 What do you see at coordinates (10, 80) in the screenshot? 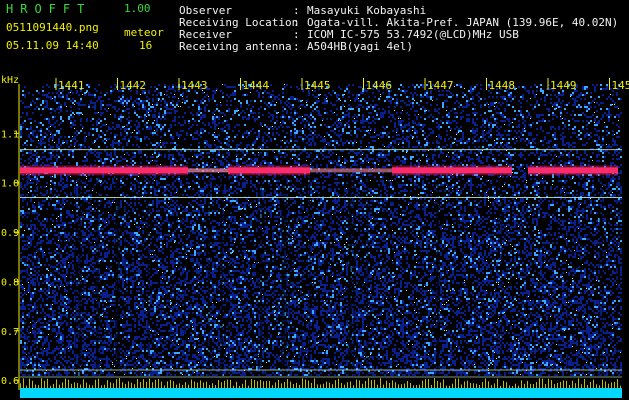
I see `frequency-unit: kHz` at bounding box center [10, 80].